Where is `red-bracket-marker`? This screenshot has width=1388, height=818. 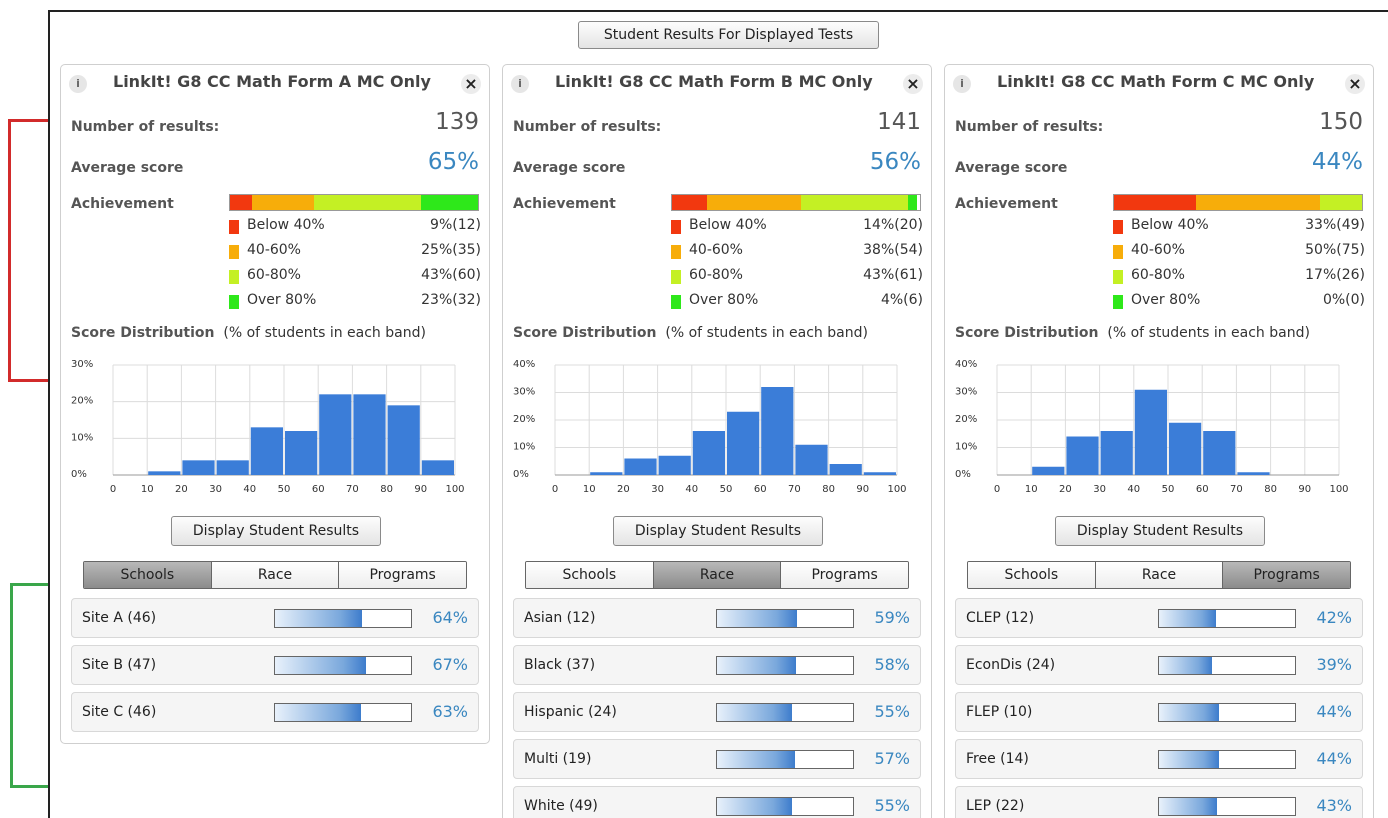 red-bracket-marker is located at coordinates (29, 250).